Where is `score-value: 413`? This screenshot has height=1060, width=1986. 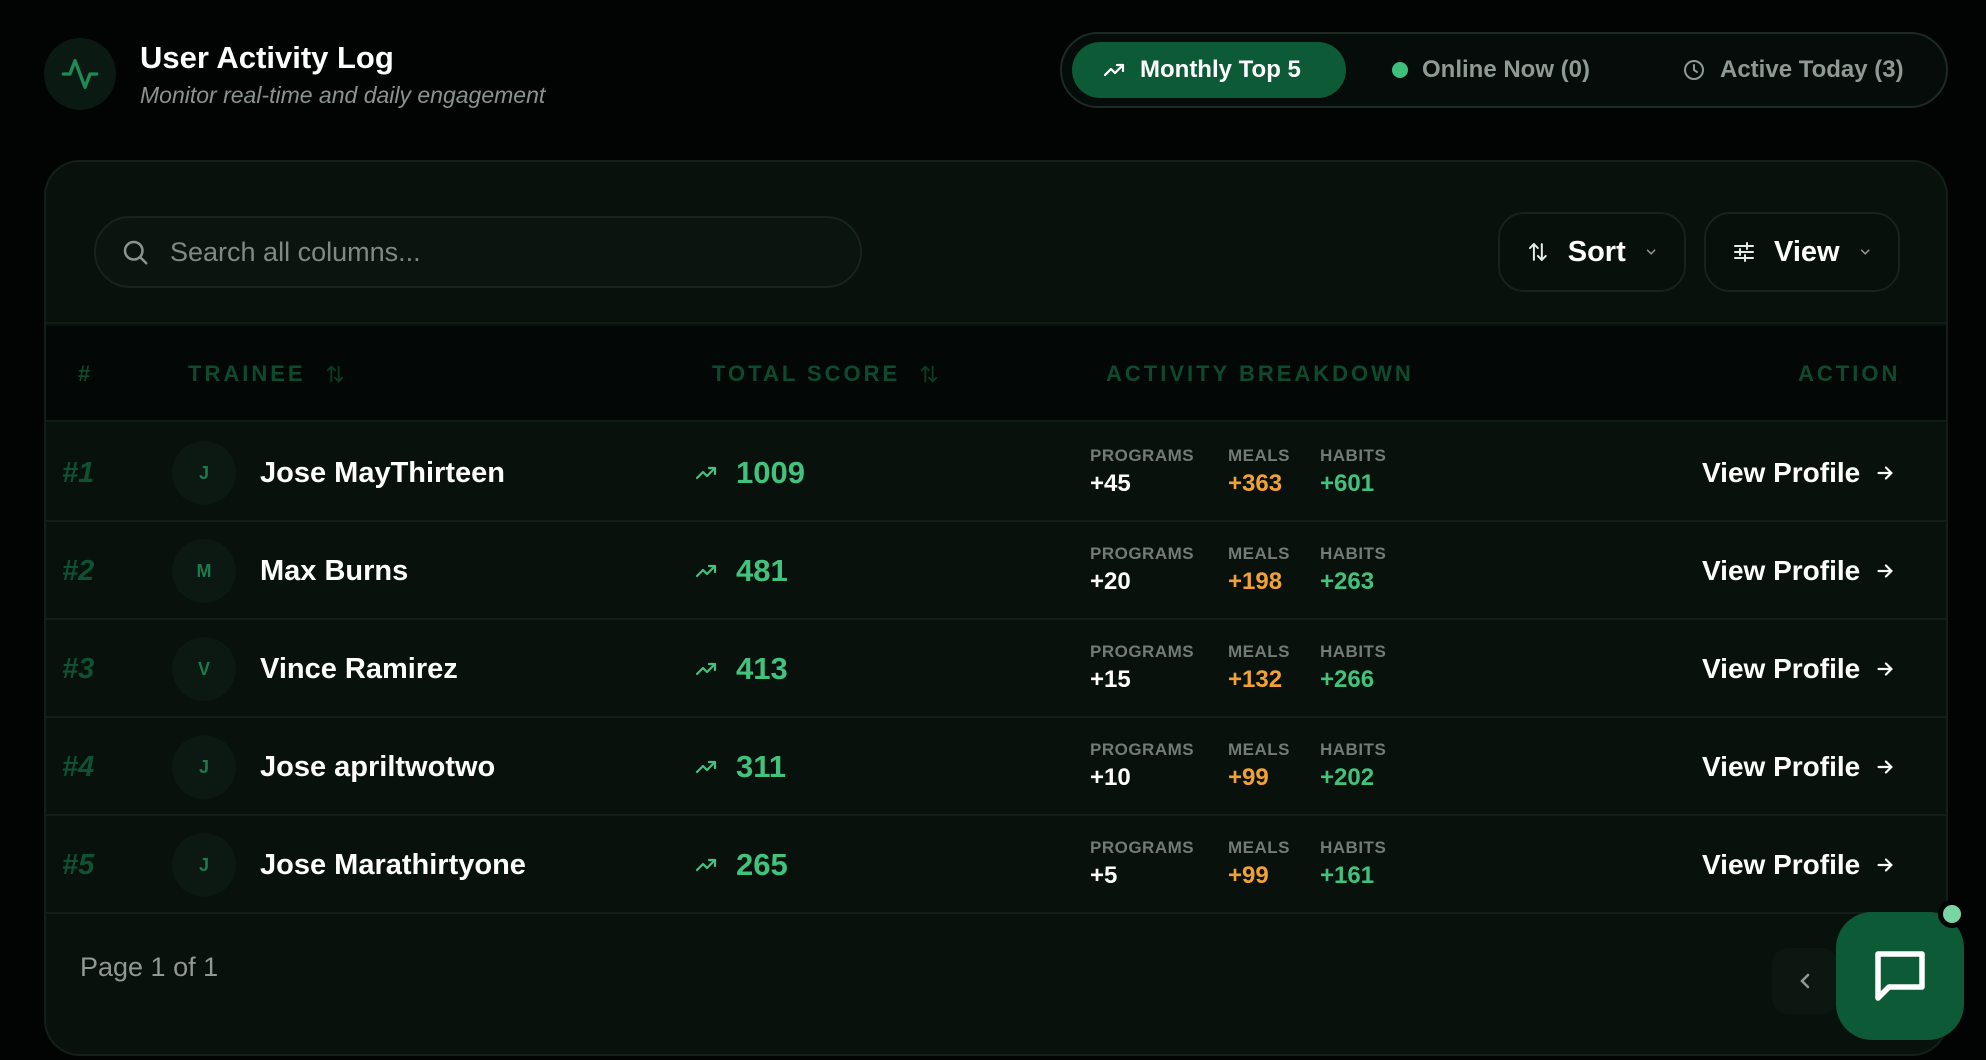 score-value: 413 is located at coordinates (762, 668).